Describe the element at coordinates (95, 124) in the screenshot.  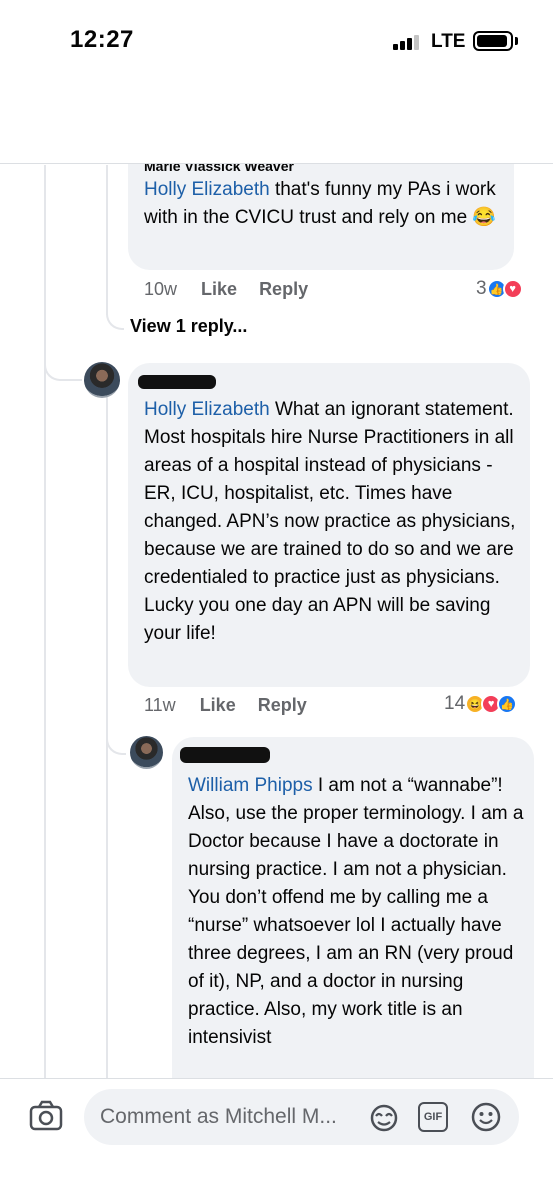
I see `page-avatar` at that location.